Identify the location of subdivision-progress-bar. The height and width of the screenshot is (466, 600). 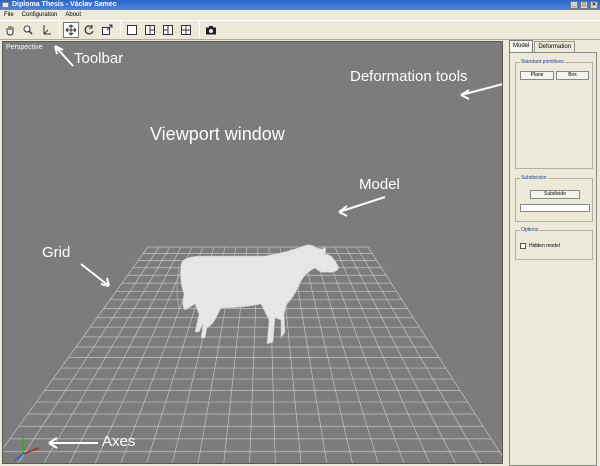
(555, 208).